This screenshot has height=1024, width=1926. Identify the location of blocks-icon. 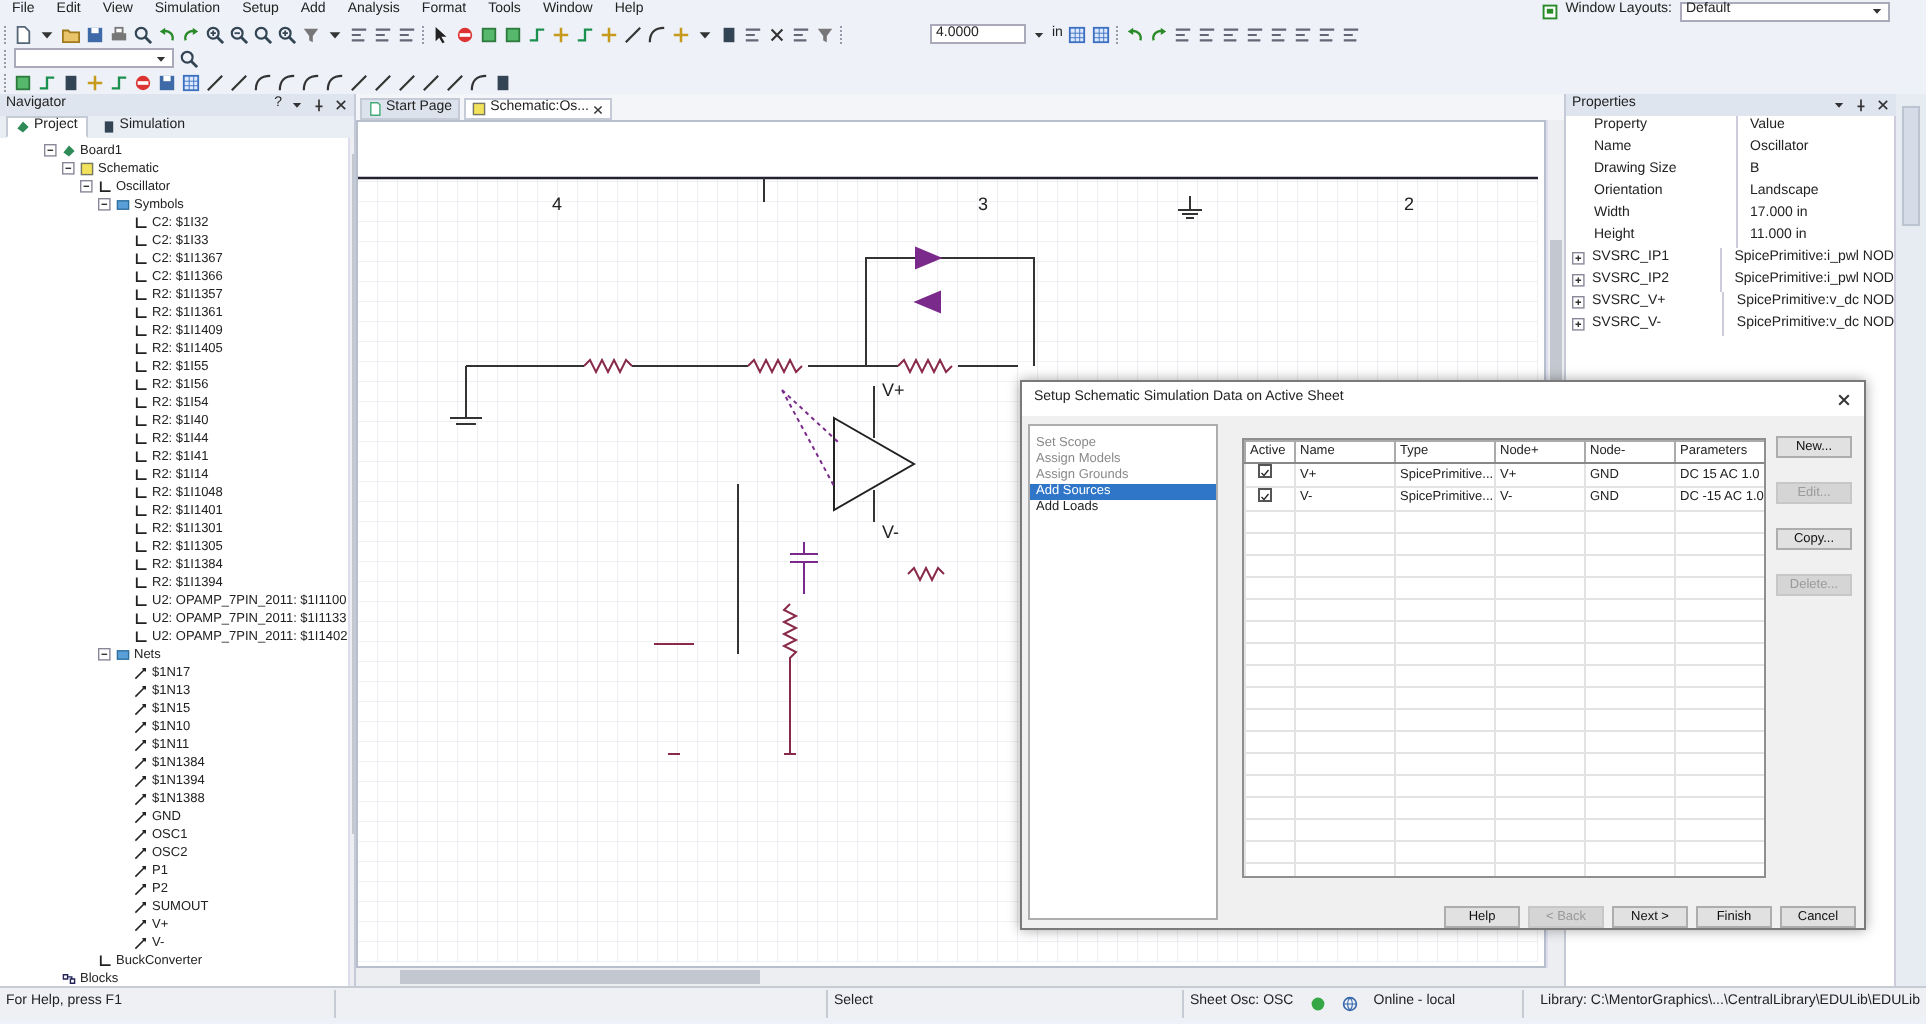
(69, 978).